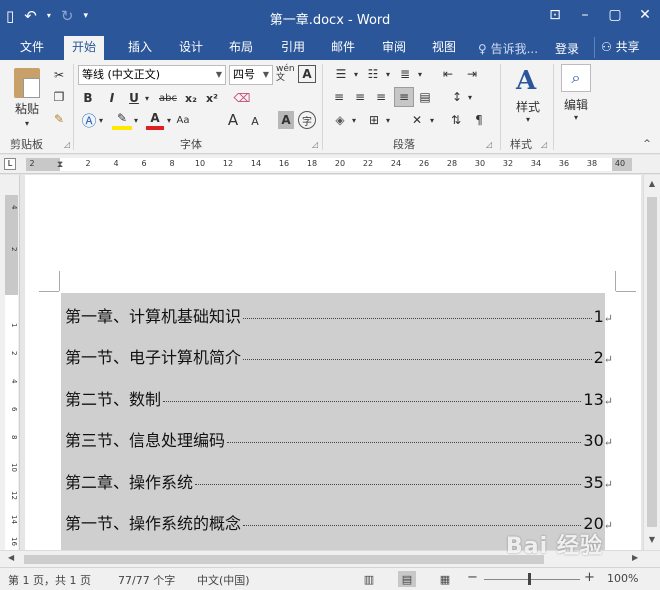  I want to click on clear-formatting-icon: ⌫, so click(242, 98).